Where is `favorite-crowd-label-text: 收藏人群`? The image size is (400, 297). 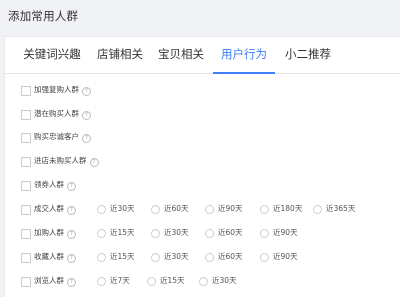
favorite-crowd-label-text: 收藏人群 is located at coordinates (49, 256).